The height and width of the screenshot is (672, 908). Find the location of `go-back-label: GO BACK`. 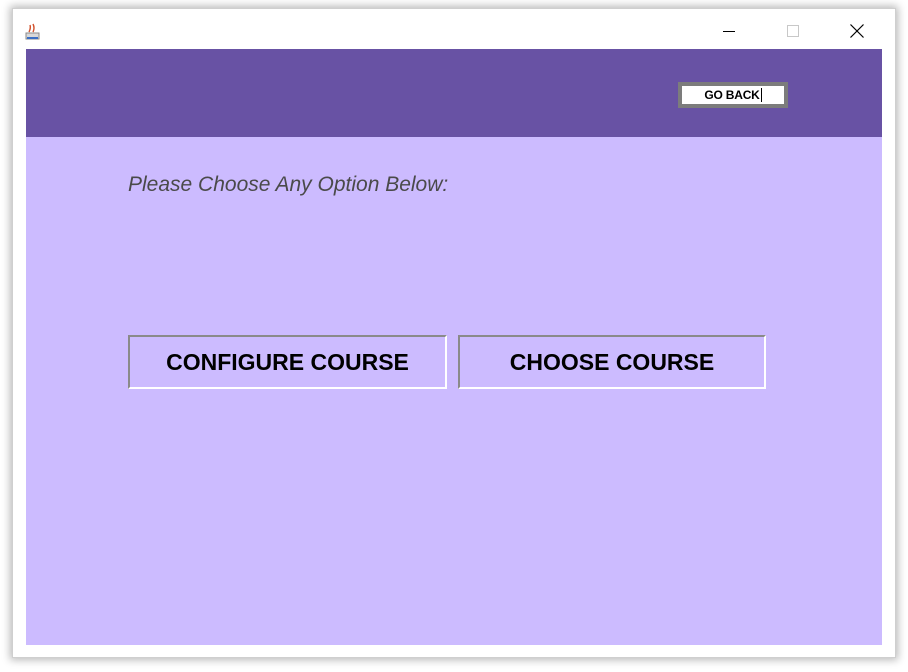

go-back-label: GO BACK is located at coordinates (733, 95).